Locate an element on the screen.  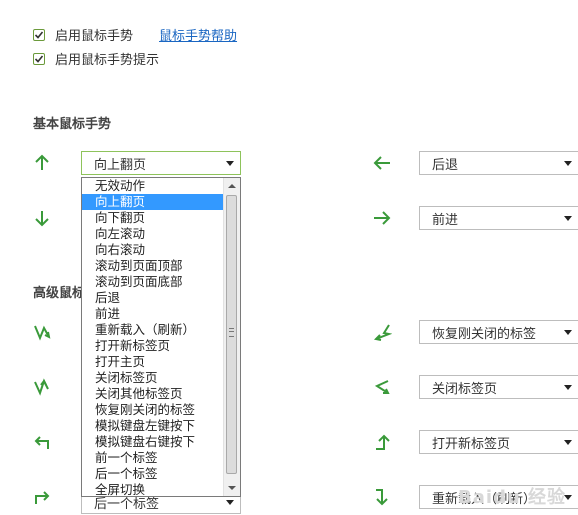
gesture-right-select-value: 前进 is located at coordinates (445, 220).